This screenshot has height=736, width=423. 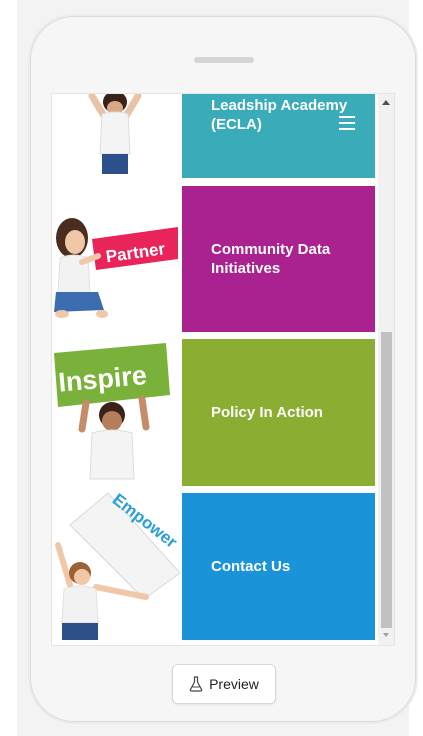 What do you see at coordinates (386, 635) in the screenshot?
I see `scroll-down-arrow-icon` at bounding box center [386, 635].